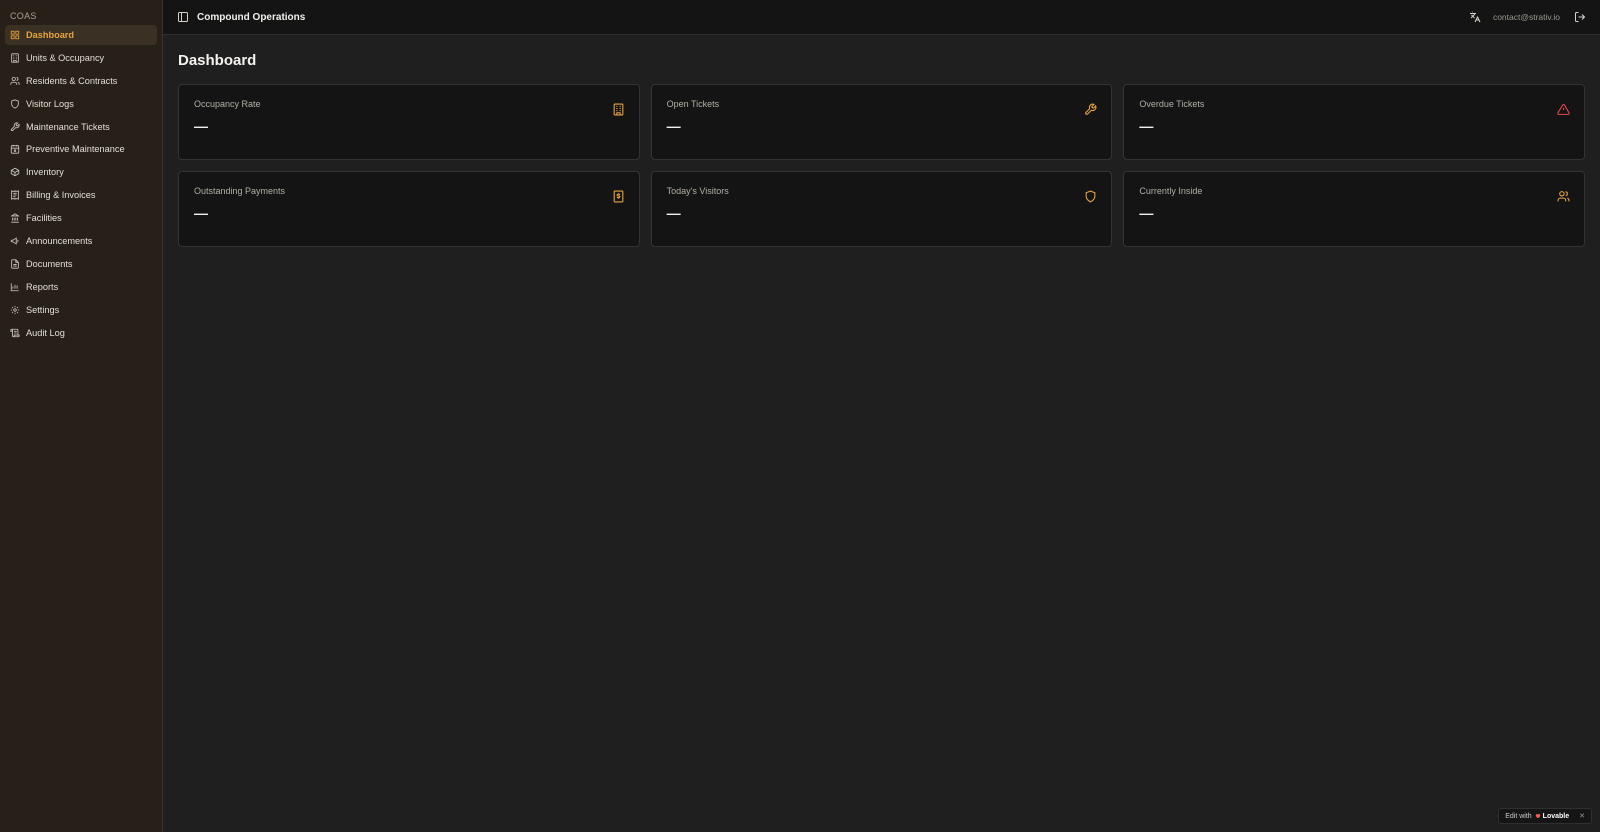  I want to click on sidebar-item-billing: Billing & Invoices, so click(81, 195).